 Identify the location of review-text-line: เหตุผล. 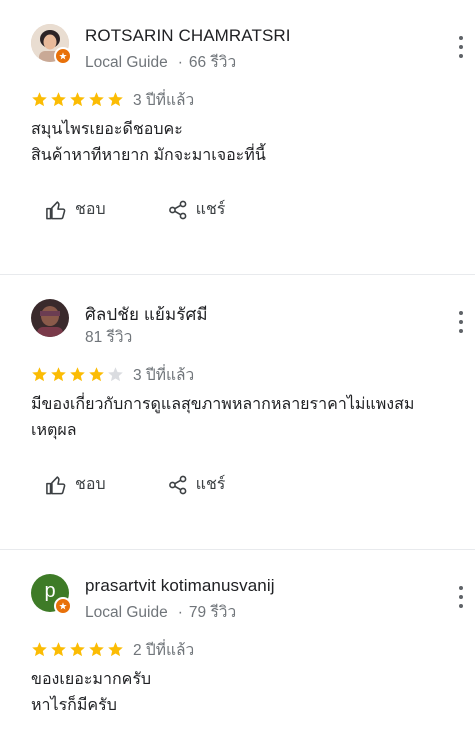
(54, 430).